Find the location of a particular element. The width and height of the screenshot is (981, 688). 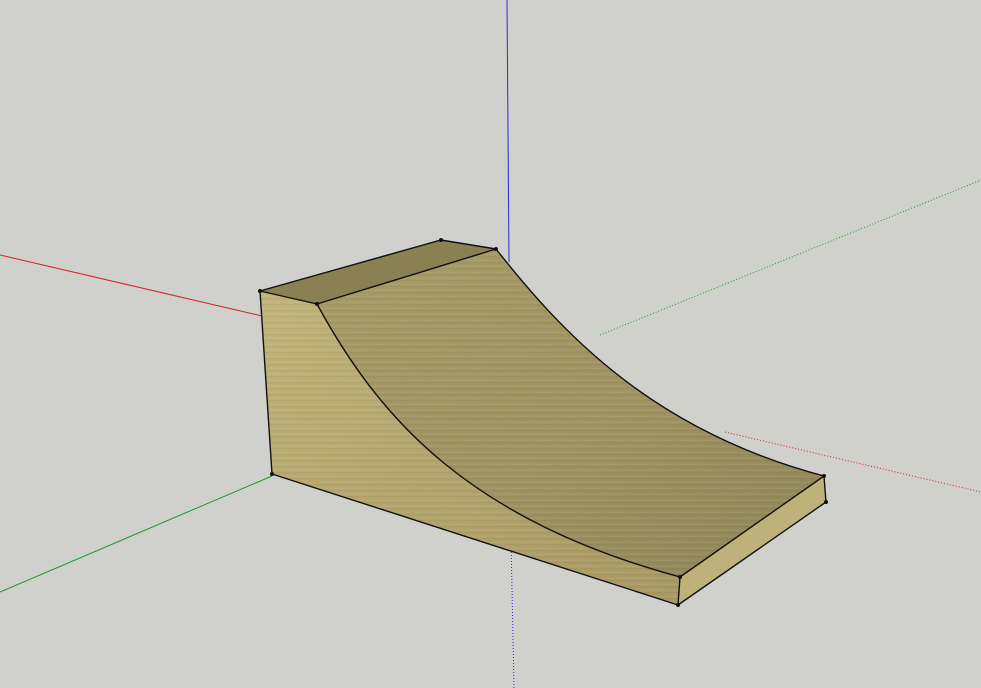

blue-axis-positive is located at coordinates (508, 131).